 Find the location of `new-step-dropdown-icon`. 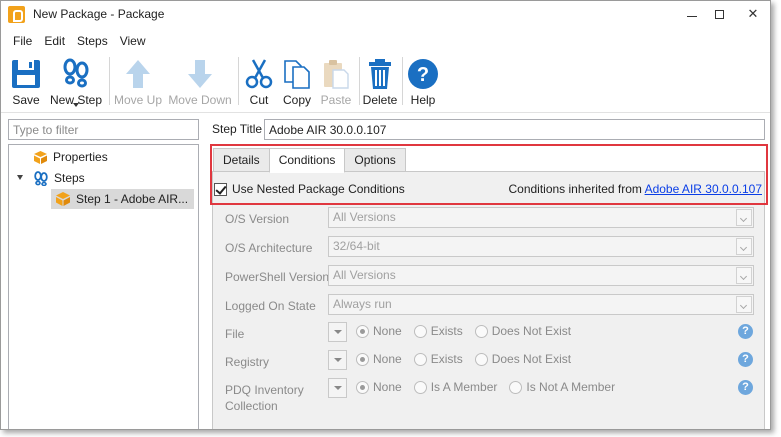

new-step-dropdown-icon is located at coordinates (76, 105).